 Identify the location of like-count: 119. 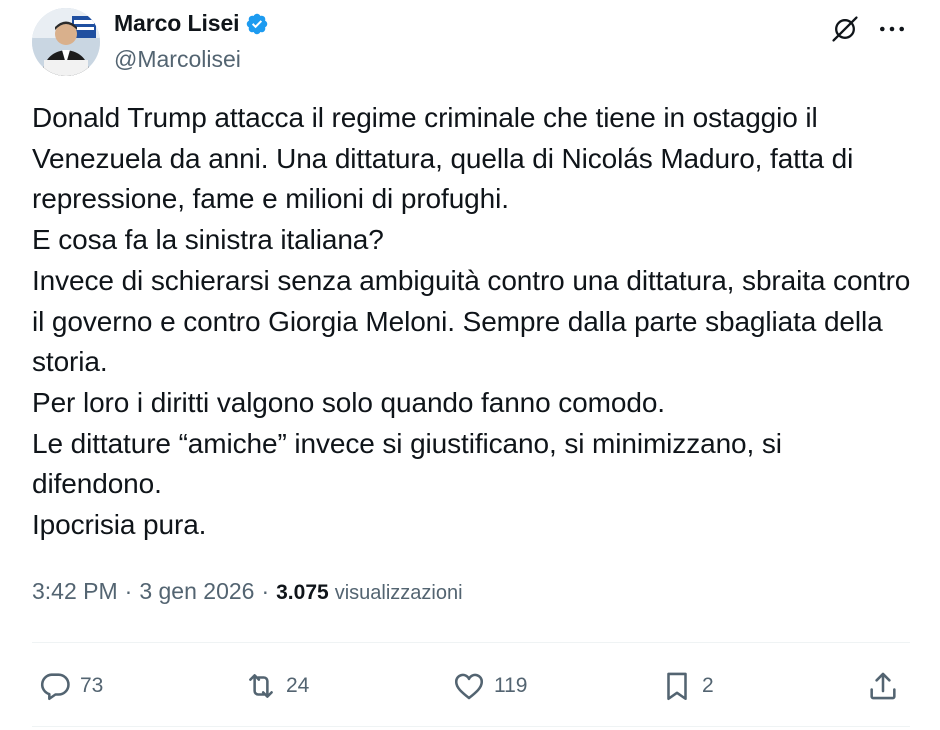
(511, 685).